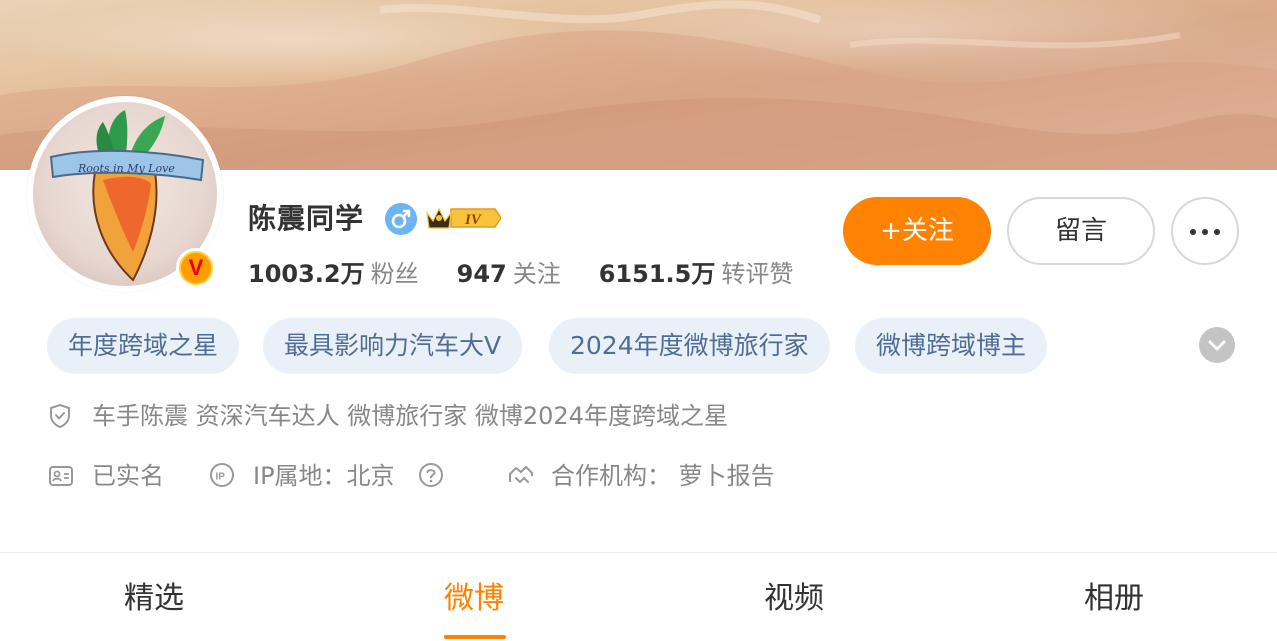 The width and height of the screenshot is (1277, 641). I want to click on following-count: 947, so click(481, 274).